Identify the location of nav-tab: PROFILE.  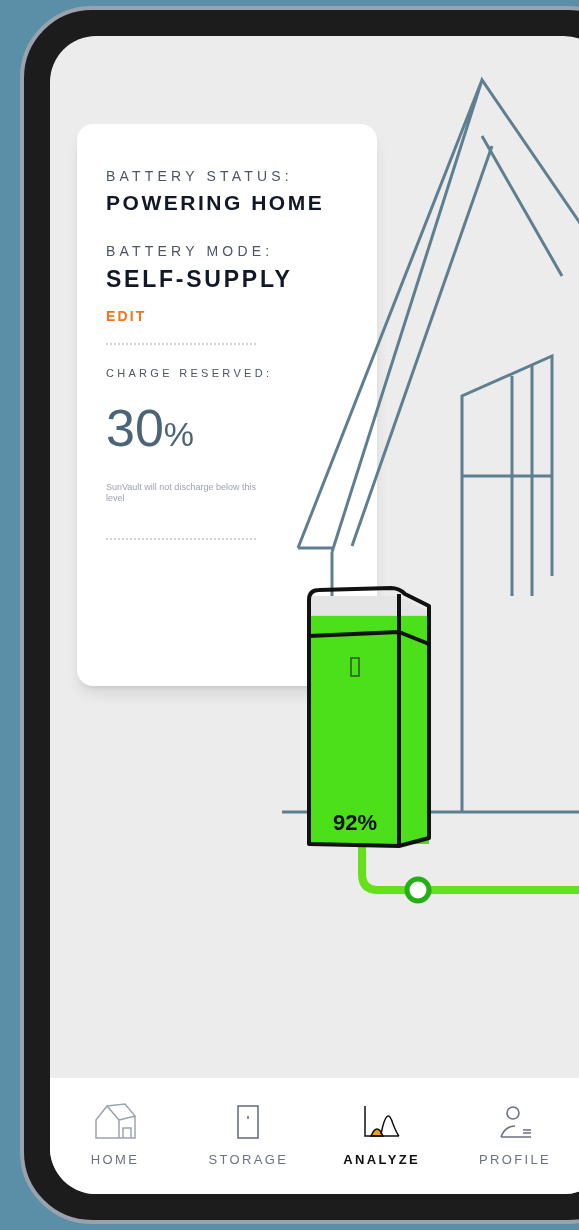
(515, 1135).